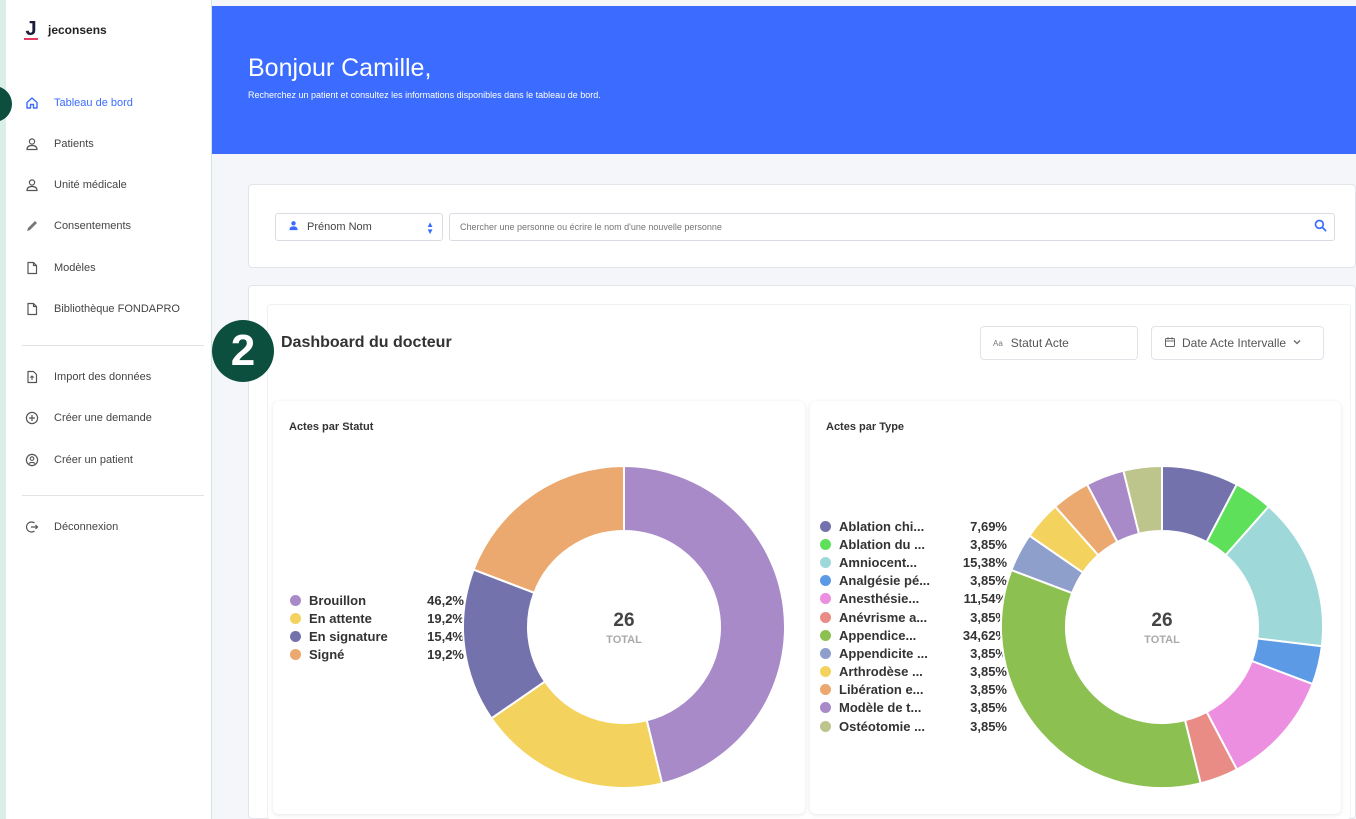 The height and width of the screenshot is (819, 1356). Describe the element at coordinates (90, 185) in the screenshot. I see `sidebar-item-label: Unité médicale` at that location.